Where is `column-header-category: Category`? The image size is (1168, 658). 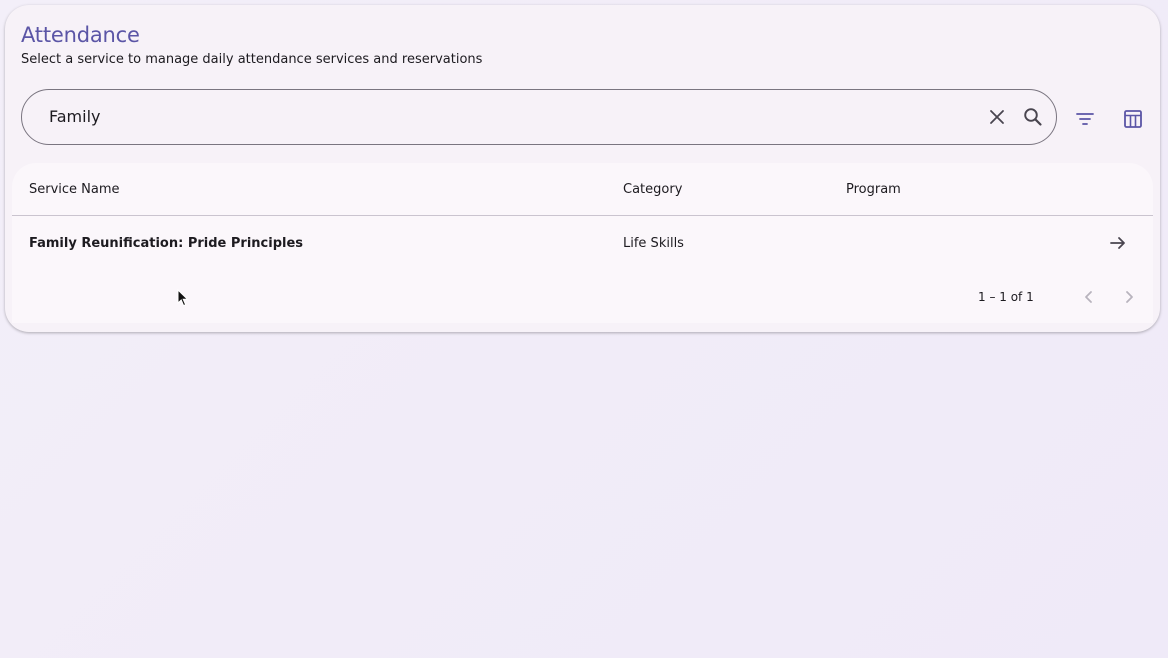
column-header-category: Category is located at coordinates (652, 189).